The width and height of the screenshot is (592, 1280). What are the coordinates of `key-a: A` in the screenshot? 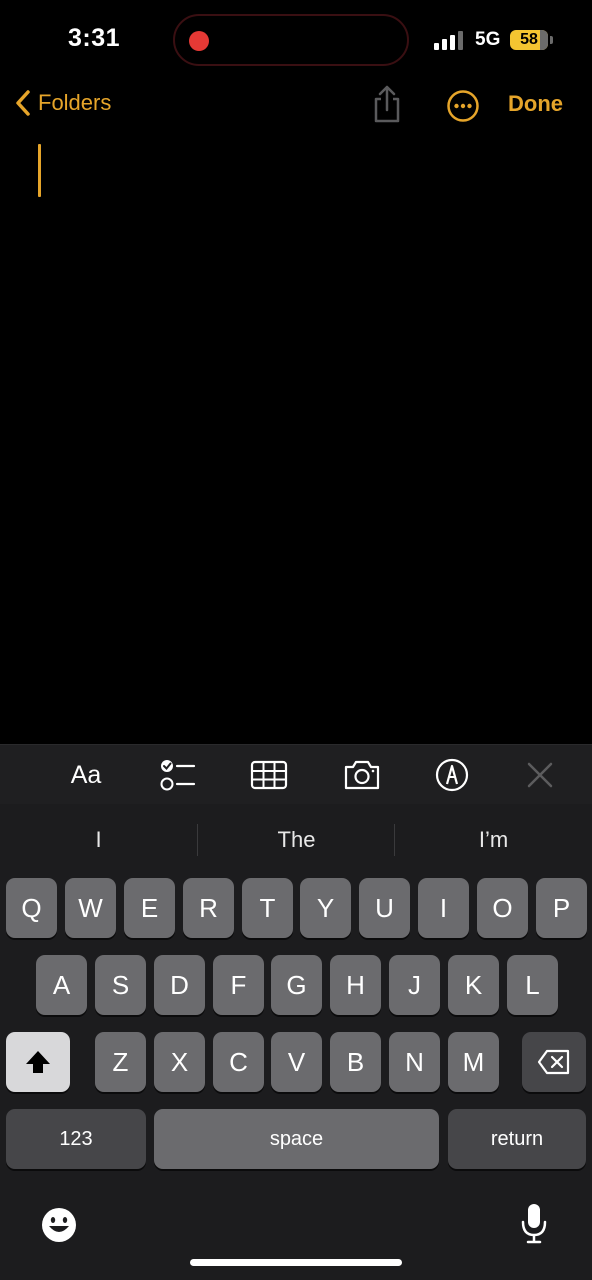 It's located at (61, 985).